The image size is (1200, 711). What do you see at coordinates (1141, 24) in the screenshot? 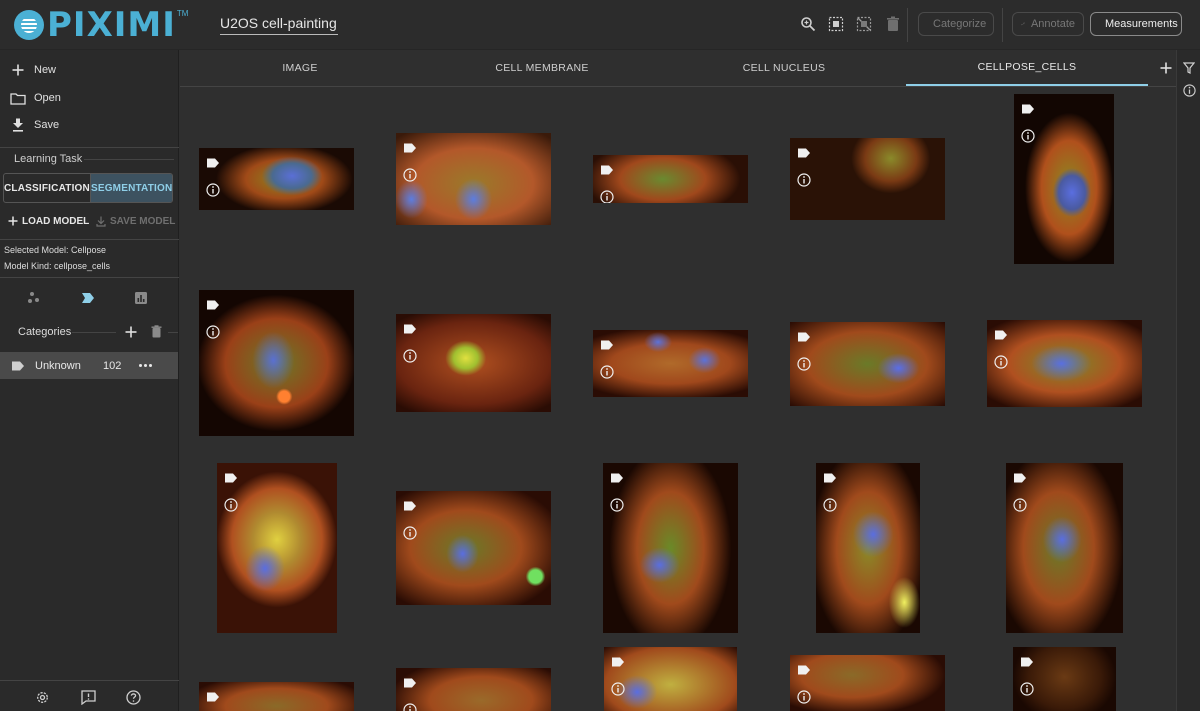
I see `measurements-label: Measurements` at bounding box center [1141, 24].